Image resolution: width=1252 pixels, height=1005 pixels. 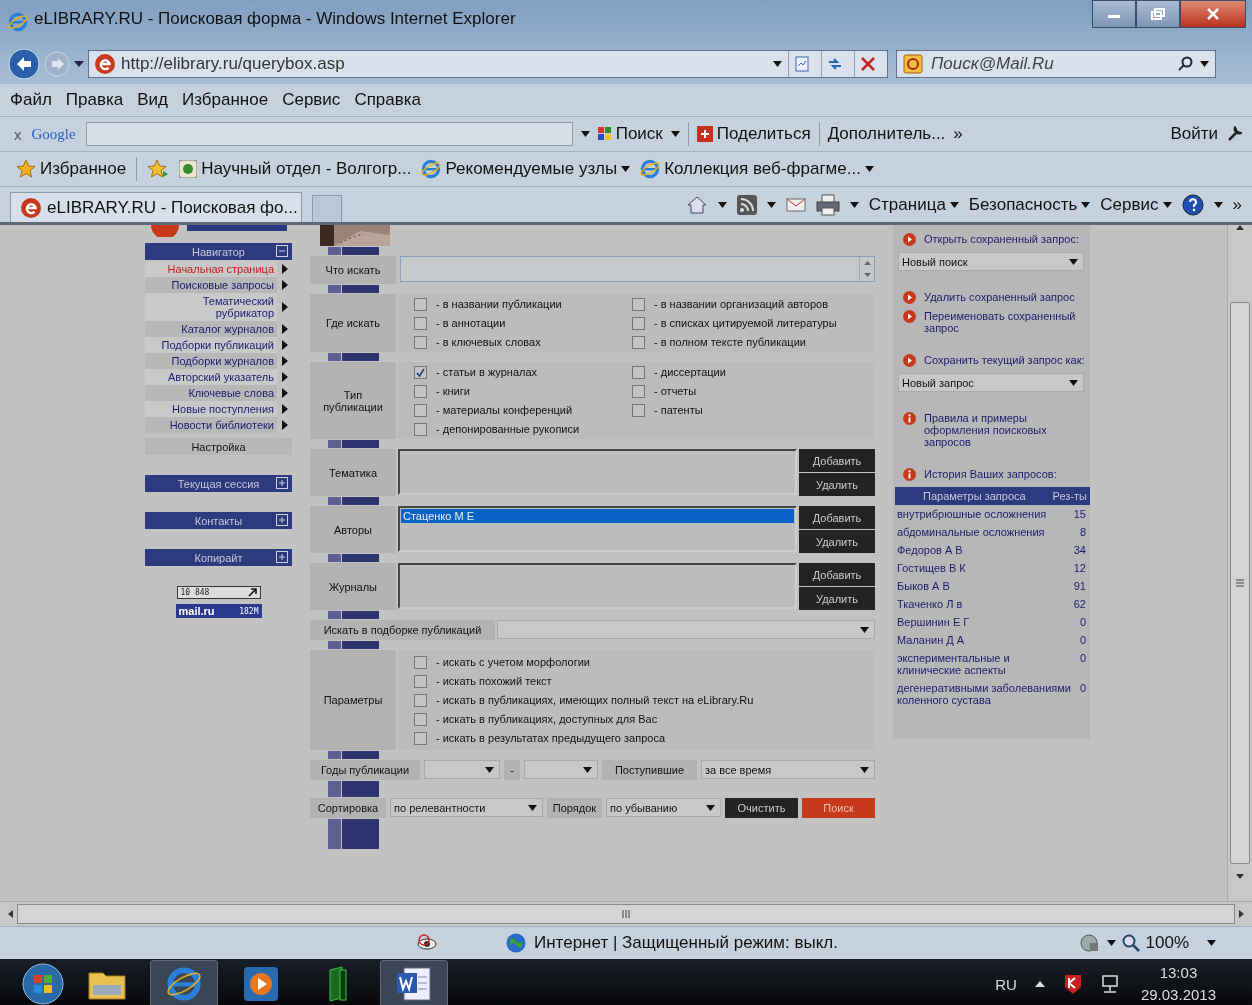 What do you see at coordinates (835, 64) in the screenshot?
I see `refresh-icon` at bounding box center [835, 64].